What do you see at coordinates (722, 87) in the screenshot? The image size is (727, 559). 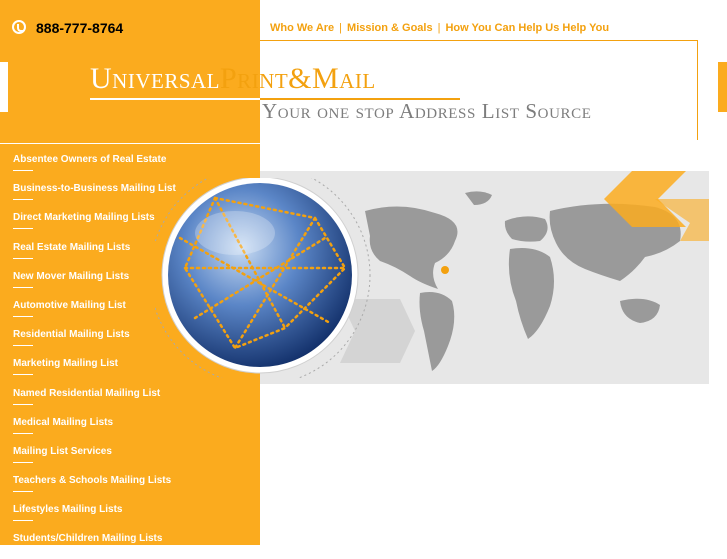 I see `decorative-tab-right` at bounding box center [722, 87].